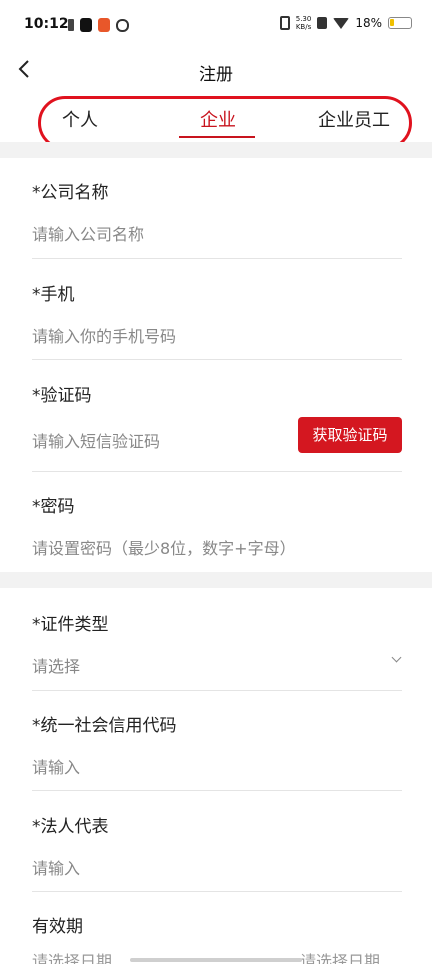  I want to click on id-type-field: *证件类型 请选择, so click(217, 643).